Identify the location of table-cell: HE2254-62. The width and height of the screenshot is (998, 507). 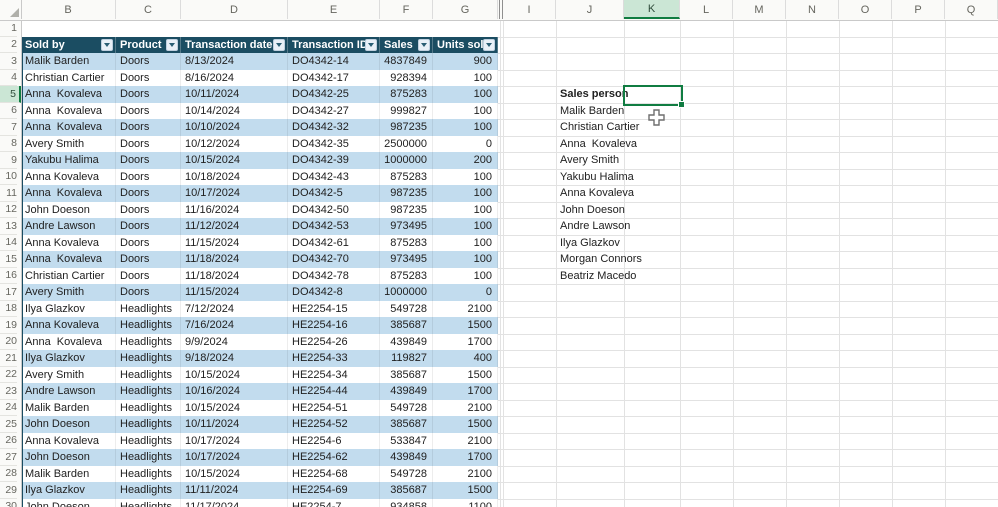
(334, 457).